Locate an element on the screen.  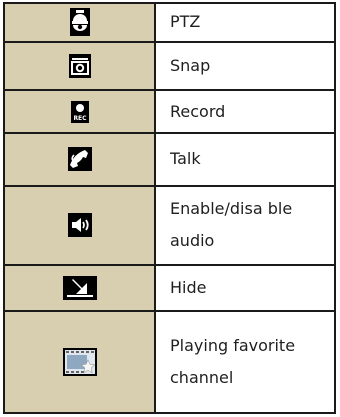
camera-snap-icon is located at coordinates (79, 65).